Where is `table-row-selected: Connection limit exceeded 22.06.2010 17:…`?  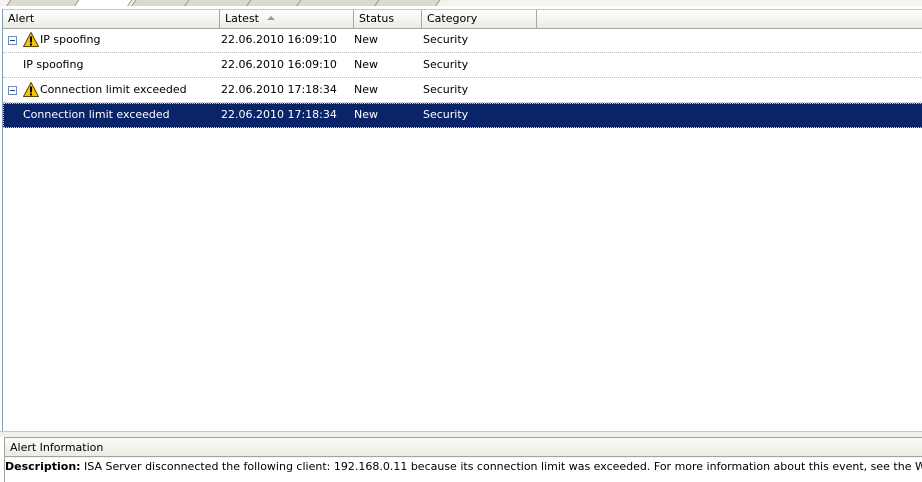 table-row-selected: Connection limit exceeded 22.06.2010 17:… is located at coordinates (462, 115).